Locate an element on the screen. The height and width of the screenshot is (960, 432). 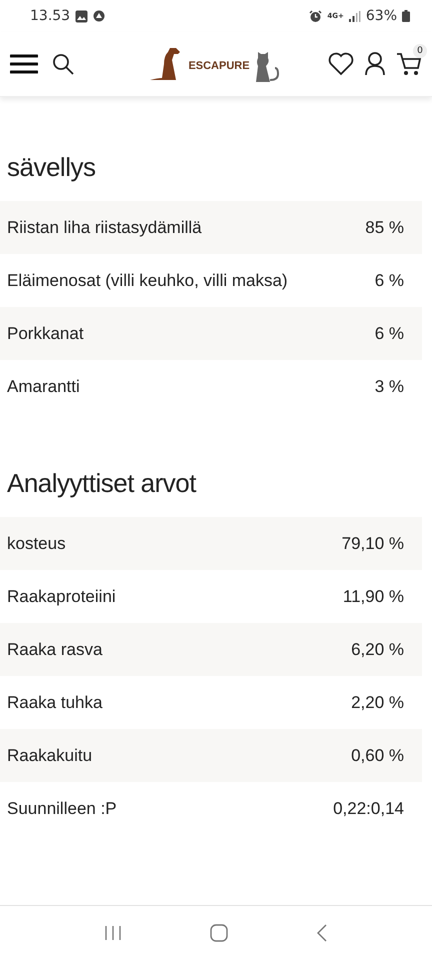
table-cell: 3 % is located at coordinates (389, 386).